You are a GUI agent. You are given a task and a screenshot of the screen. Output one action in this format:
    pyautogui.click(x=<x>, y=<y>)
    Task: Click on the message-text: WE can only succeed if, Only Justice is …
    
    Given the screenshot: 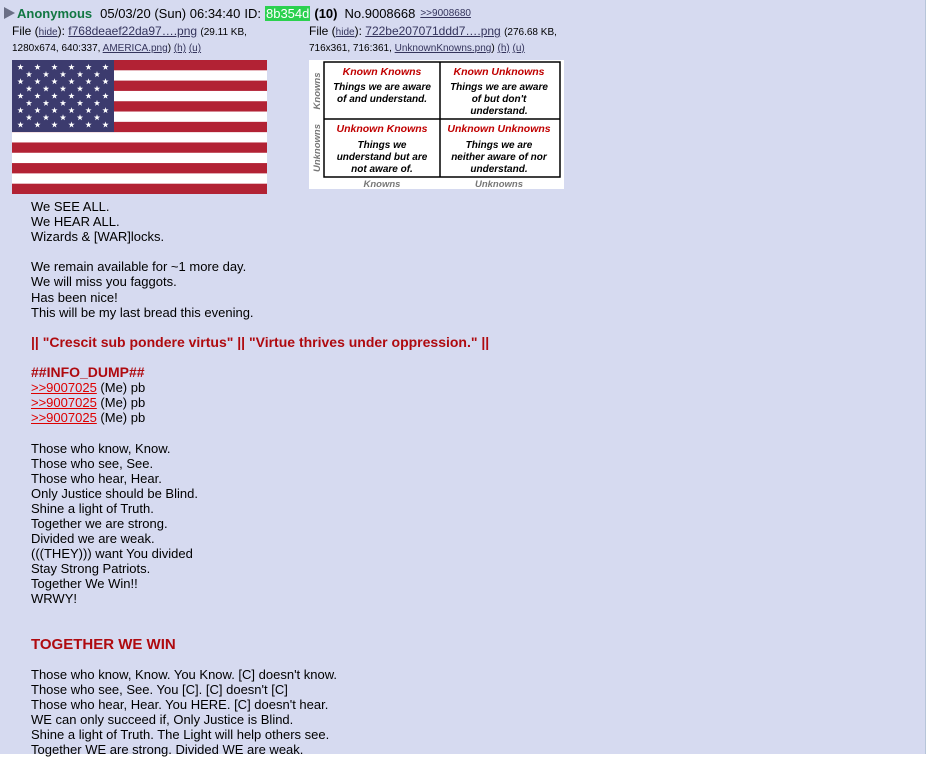 What is the action you would take?
    pyautogui.click(x=162, y=720)
    